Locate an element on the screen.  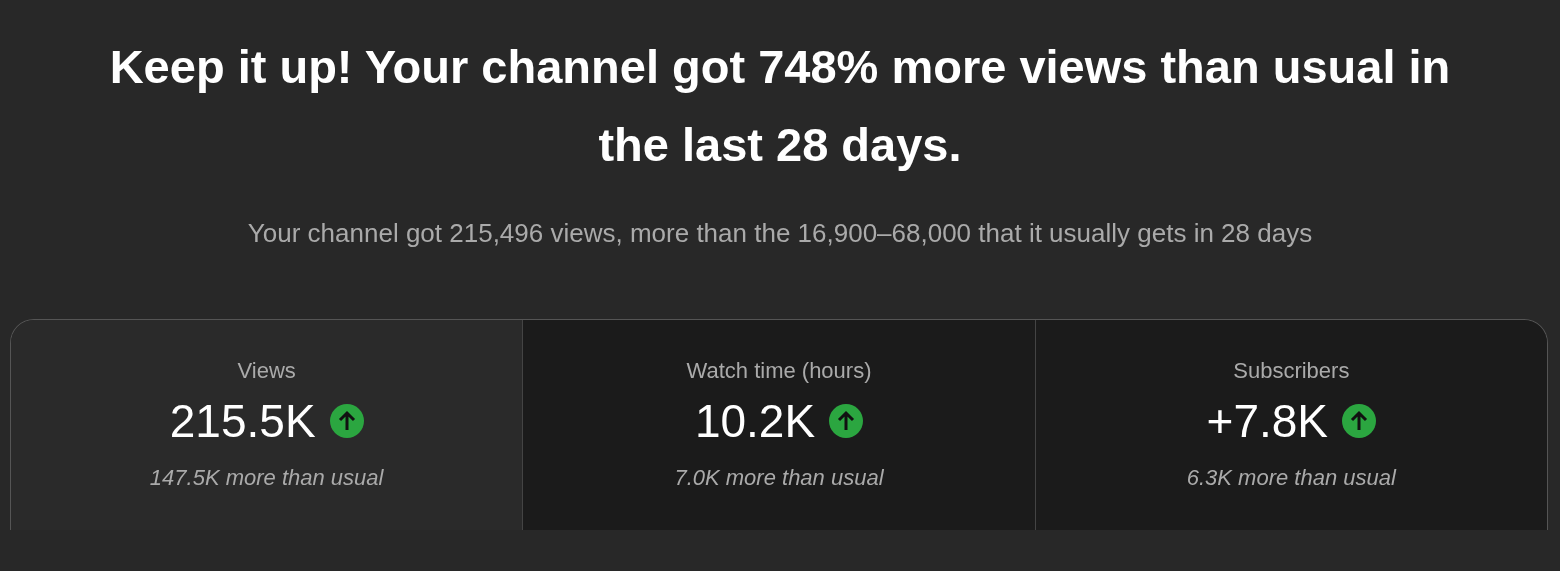
metric-note: 147.5K more than usual is located at coordinates (266, 478).